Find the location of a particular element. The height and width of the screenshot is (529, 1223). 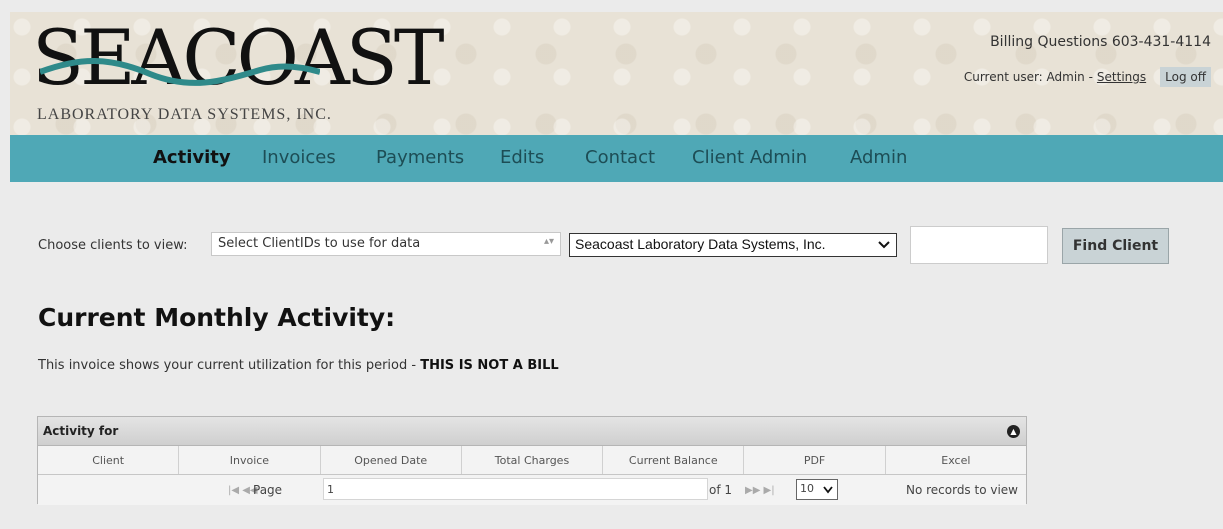

billing-questions: Billing Questions 603-431-4114 is located at coordinates (1100, 42).